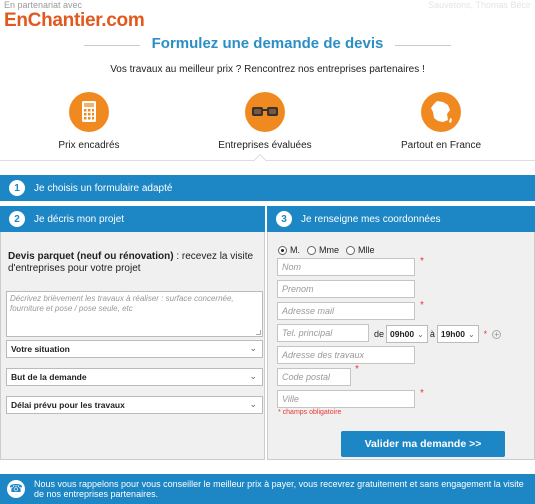 The image size is (535, 504). Describe the element at coordinates (17, 219) in the screenshot. I see `step-number: 2` at that location.